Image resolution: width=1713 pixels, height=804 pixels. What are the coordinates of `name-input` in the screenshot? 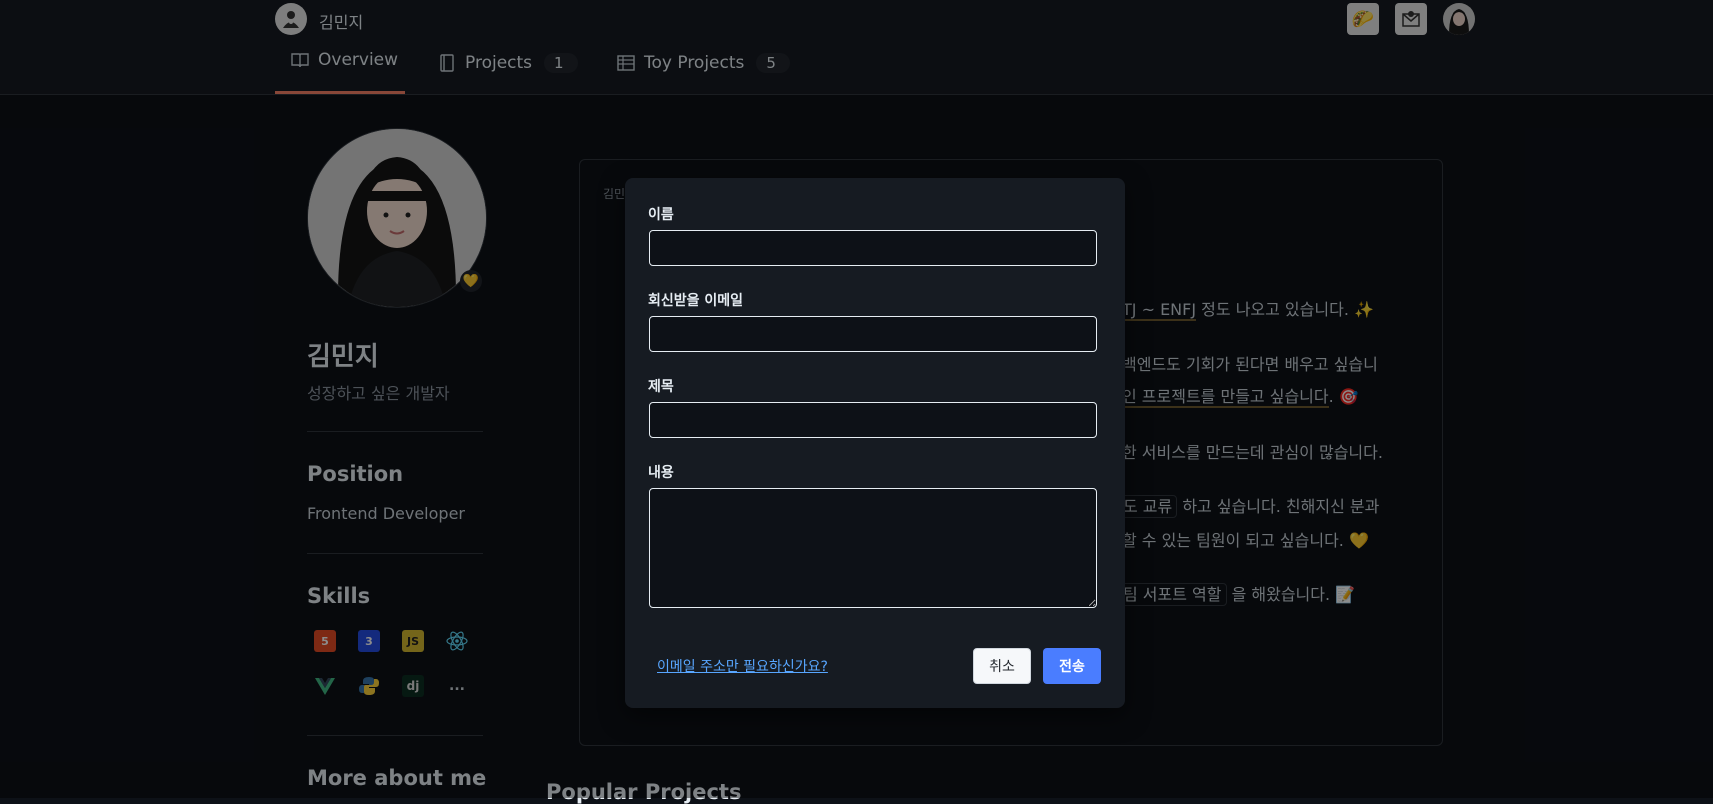 It's located at (873, 248).